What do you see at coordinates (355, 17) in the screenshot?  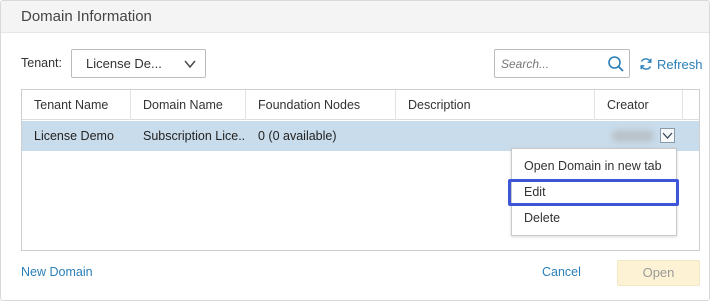 I see `dialog-header: Domain Information` at bounding box center [355, 17].